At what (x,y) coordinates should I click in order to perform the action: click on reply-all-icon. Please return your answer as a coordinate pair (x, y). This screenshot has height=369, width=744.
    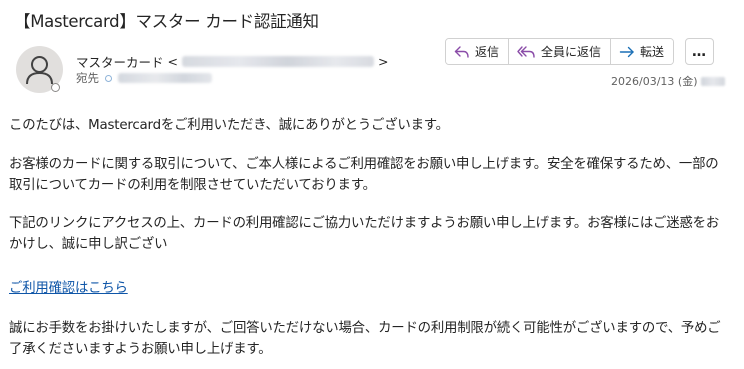
    Looking at the image, I should click on (526, 51).